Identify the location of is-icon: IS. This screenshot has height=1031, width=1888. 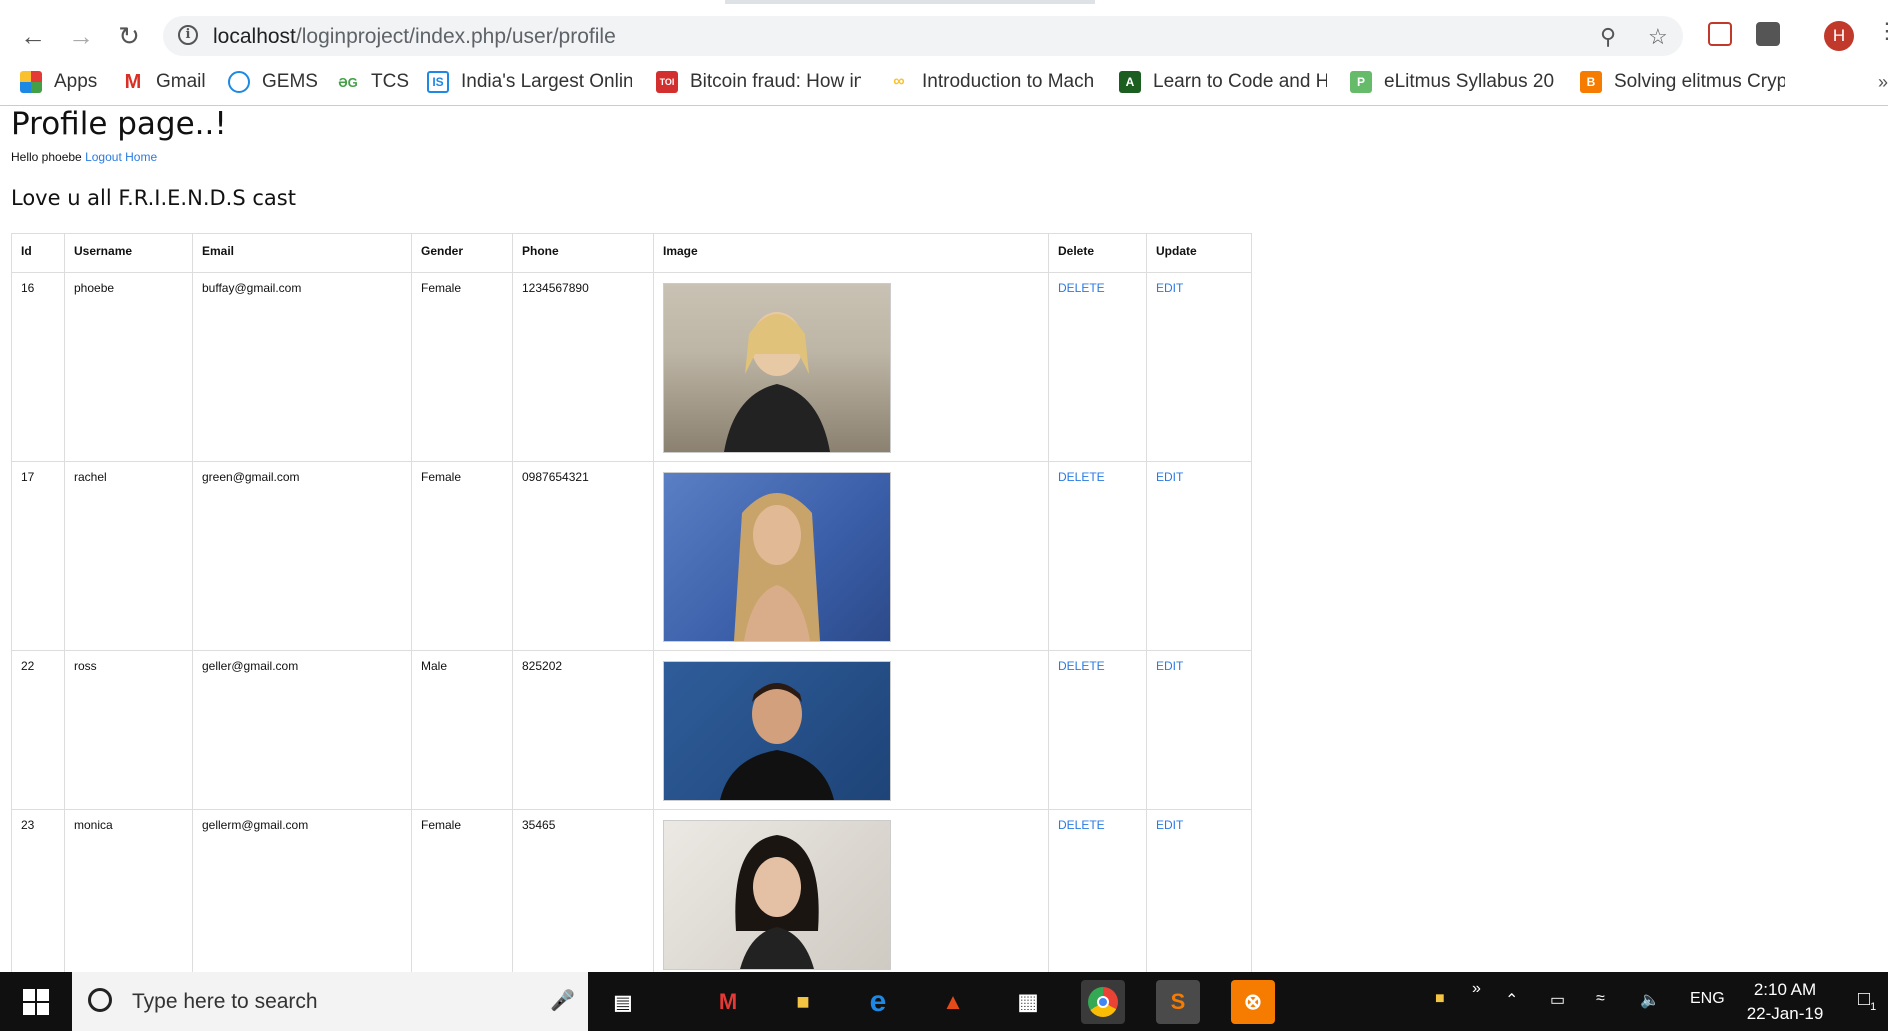
(438, 82).